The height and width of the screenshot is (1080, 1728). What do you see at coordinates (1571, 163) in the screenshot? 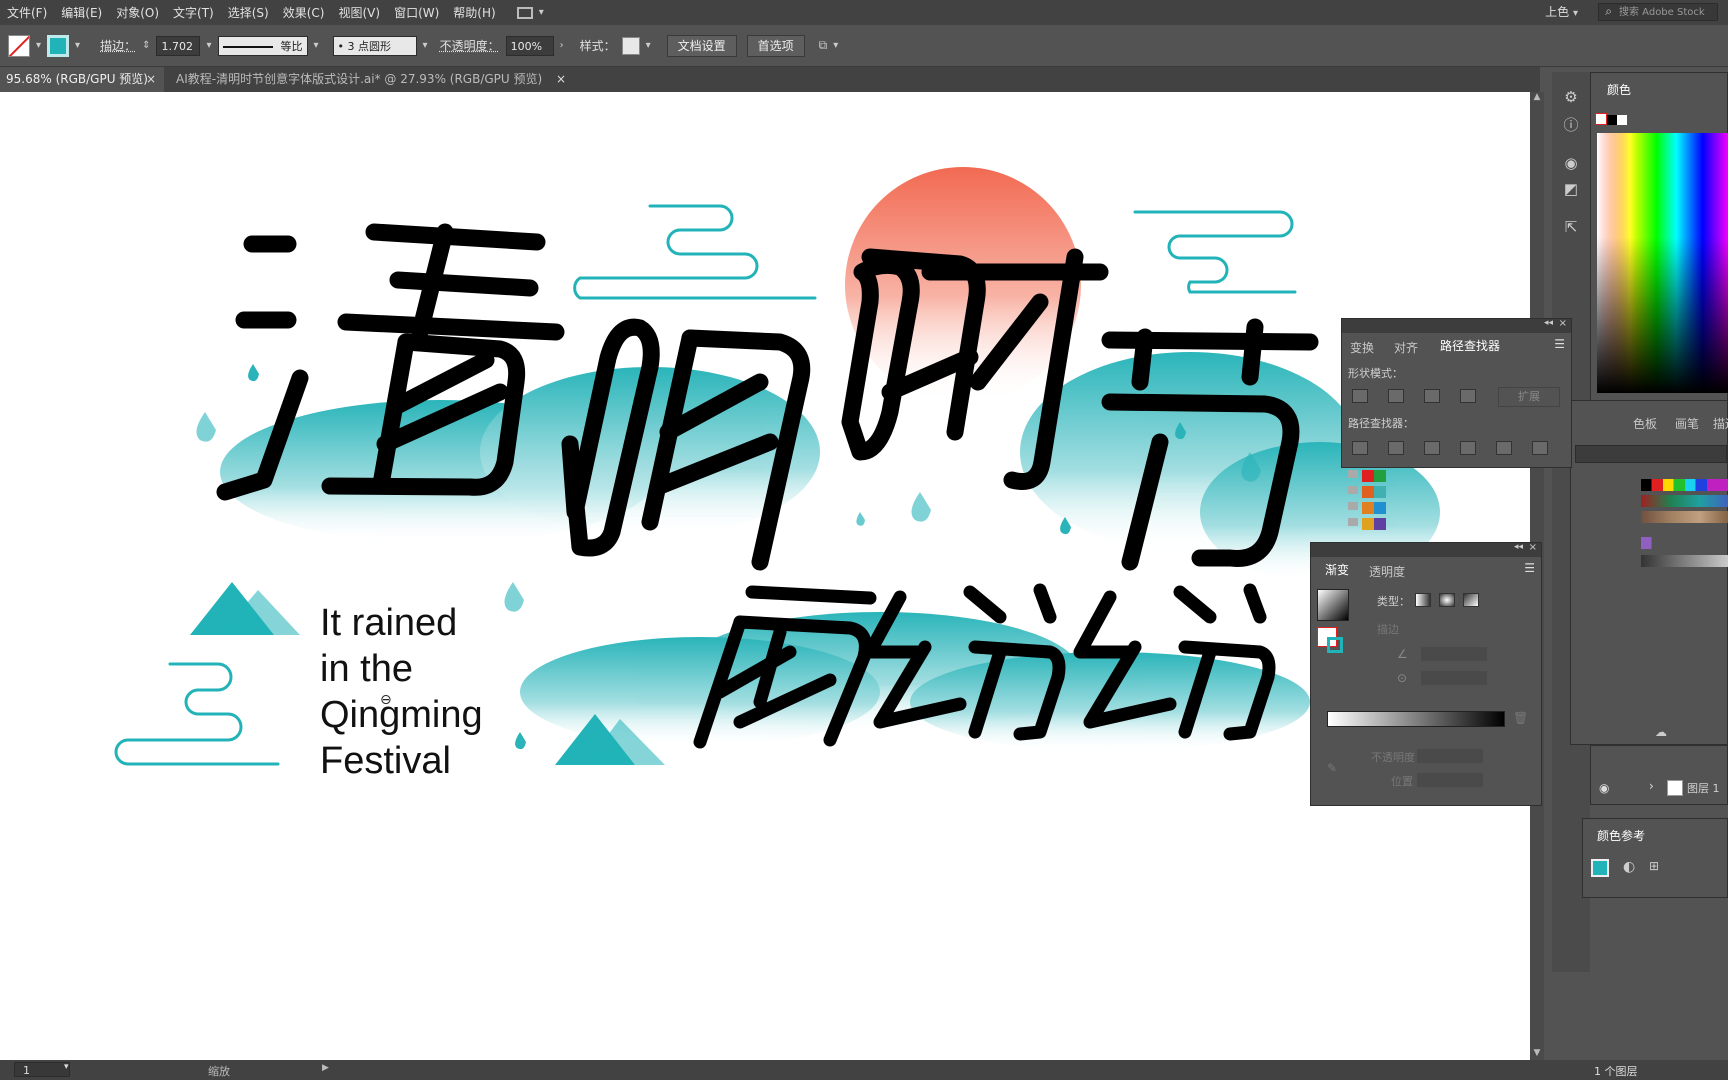
I see `appearance-icon: ◉` at bounding box center [1571, 163].